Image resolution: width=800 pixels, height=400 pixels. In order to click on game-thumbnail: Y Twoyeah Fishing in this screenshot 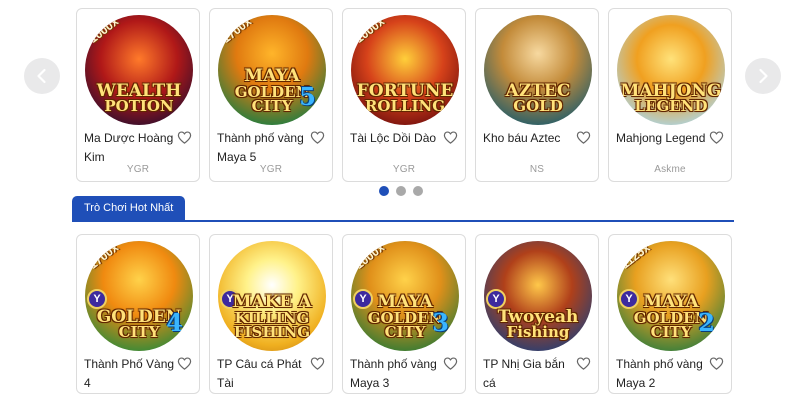, I will do `click(538, 296)`.